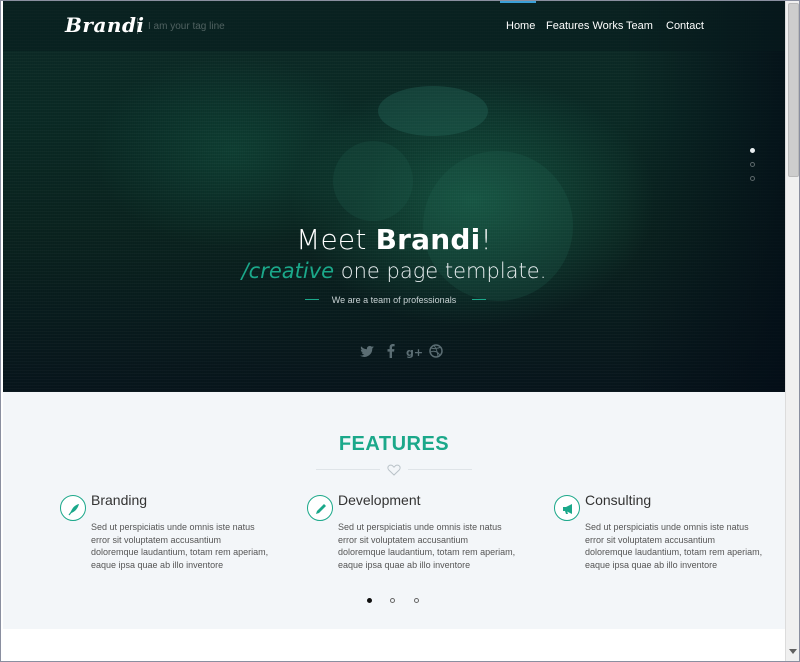 The height and width of the screenshot is (662, 800). What do you see at coordinates (394, 444) in the screenshot?
I see `features-title: FEATURES` at bounding box center [394, 444].